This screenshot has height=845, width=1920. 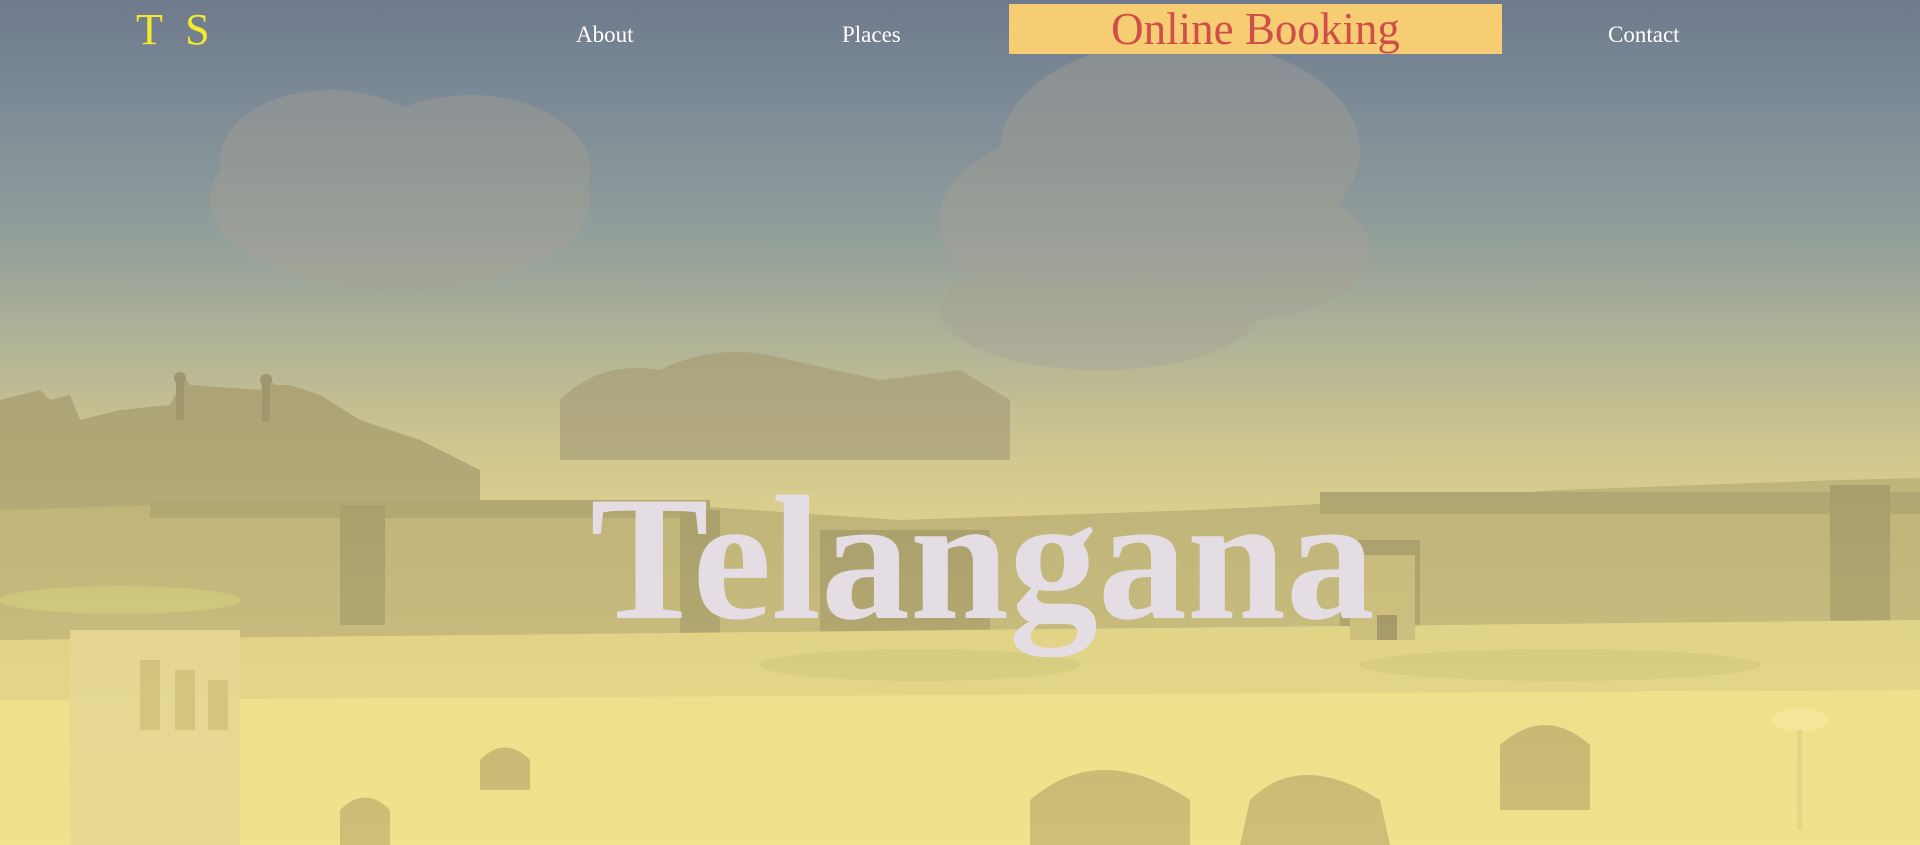 What do you see at coordinates (605, 35) in the screenshot?
I see `nav-link-about: About` at bounding box center [605, 35].